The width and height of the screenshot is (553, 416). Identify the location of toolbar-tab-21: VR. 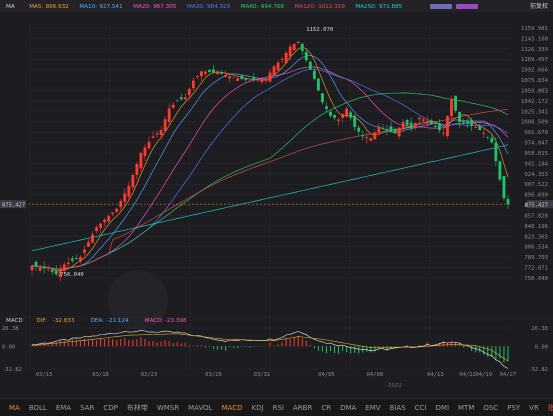
(534, 408).